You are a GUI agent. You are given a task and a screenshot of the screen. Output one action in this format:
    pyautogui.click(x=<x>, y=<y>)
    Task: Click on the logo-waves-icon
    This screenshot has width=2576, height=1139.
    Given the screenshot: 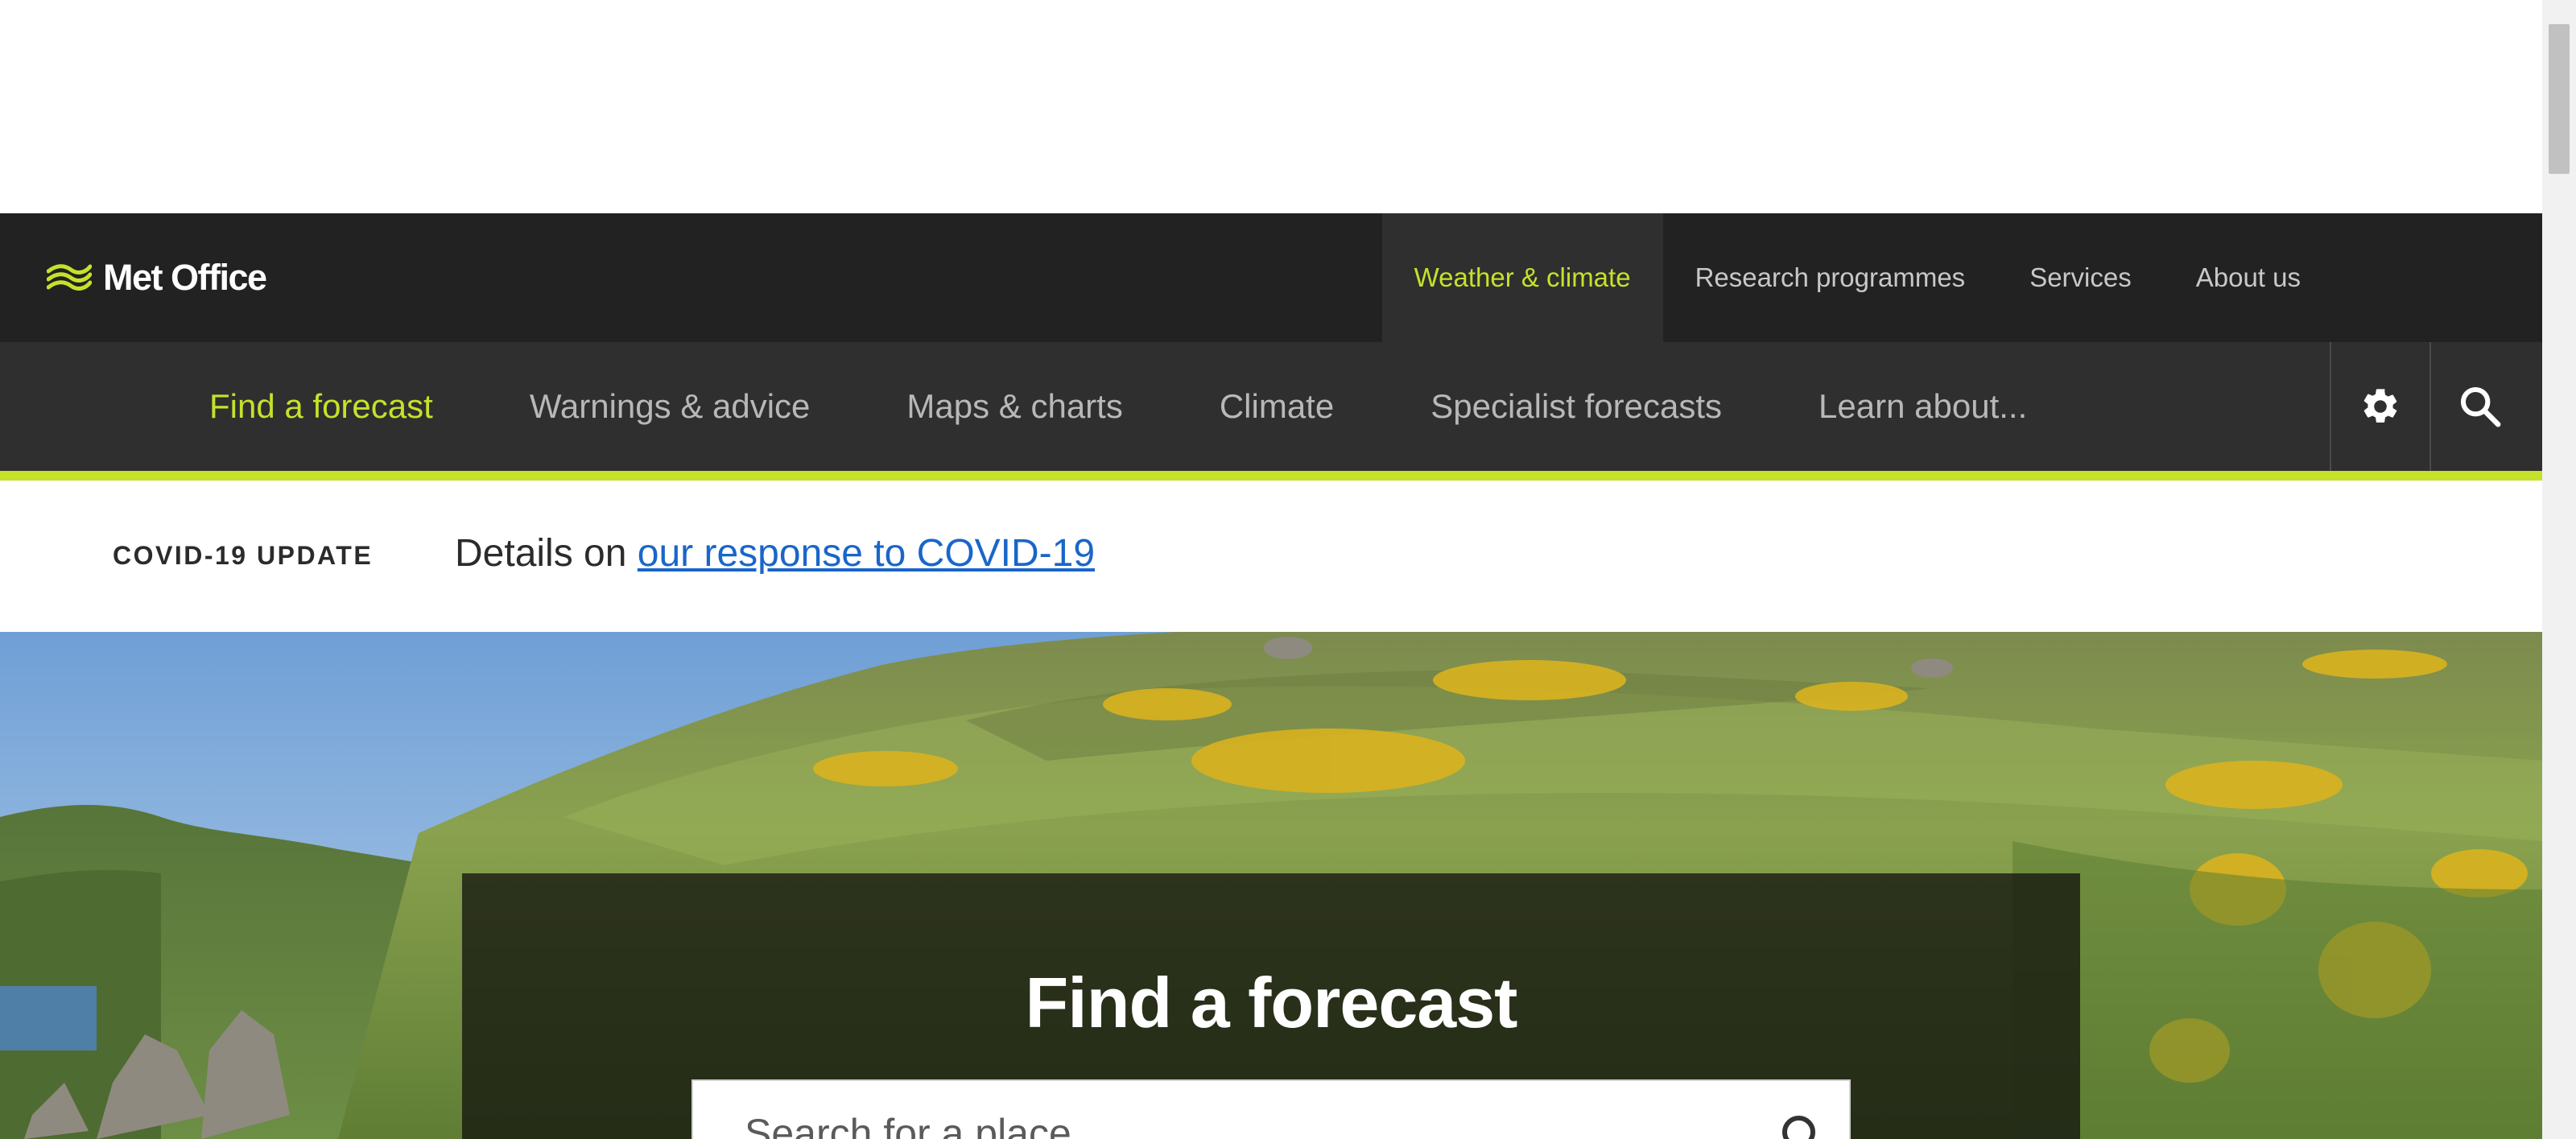 What is the action you would take?
    pyautogui.click(x=69, y=277)
    